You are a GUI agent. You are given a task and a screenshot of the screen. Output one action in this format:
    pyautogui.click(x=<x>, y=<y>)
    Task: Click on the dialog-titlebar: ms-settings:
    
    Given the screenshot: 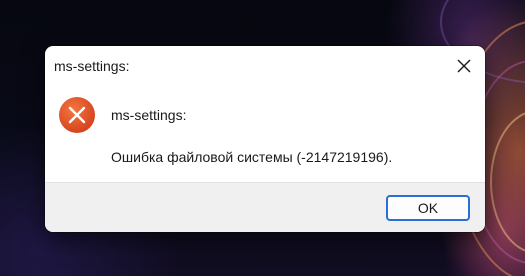 What is the action you would take?
    pyautogui.click(x=265, y=66)
    